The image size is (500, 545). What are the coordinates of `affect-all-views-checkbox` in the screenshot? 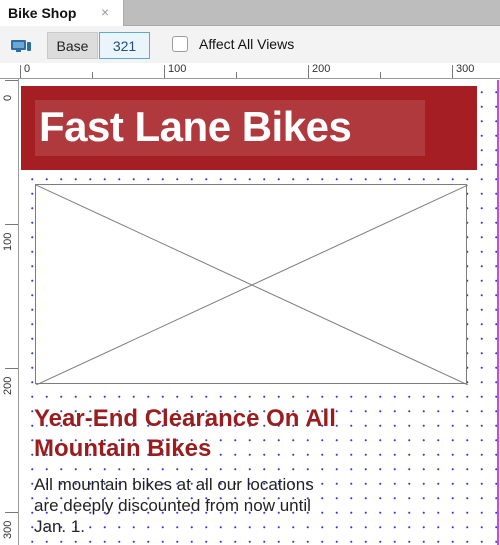 It's located at (180, 44).